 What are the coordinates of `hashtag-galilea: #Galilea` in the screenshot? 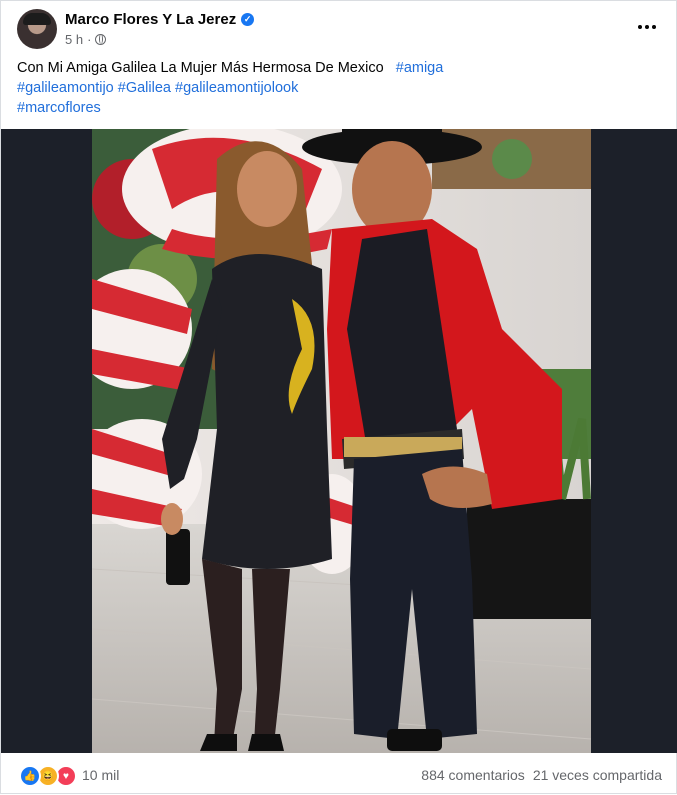 It's located at (144, 88).